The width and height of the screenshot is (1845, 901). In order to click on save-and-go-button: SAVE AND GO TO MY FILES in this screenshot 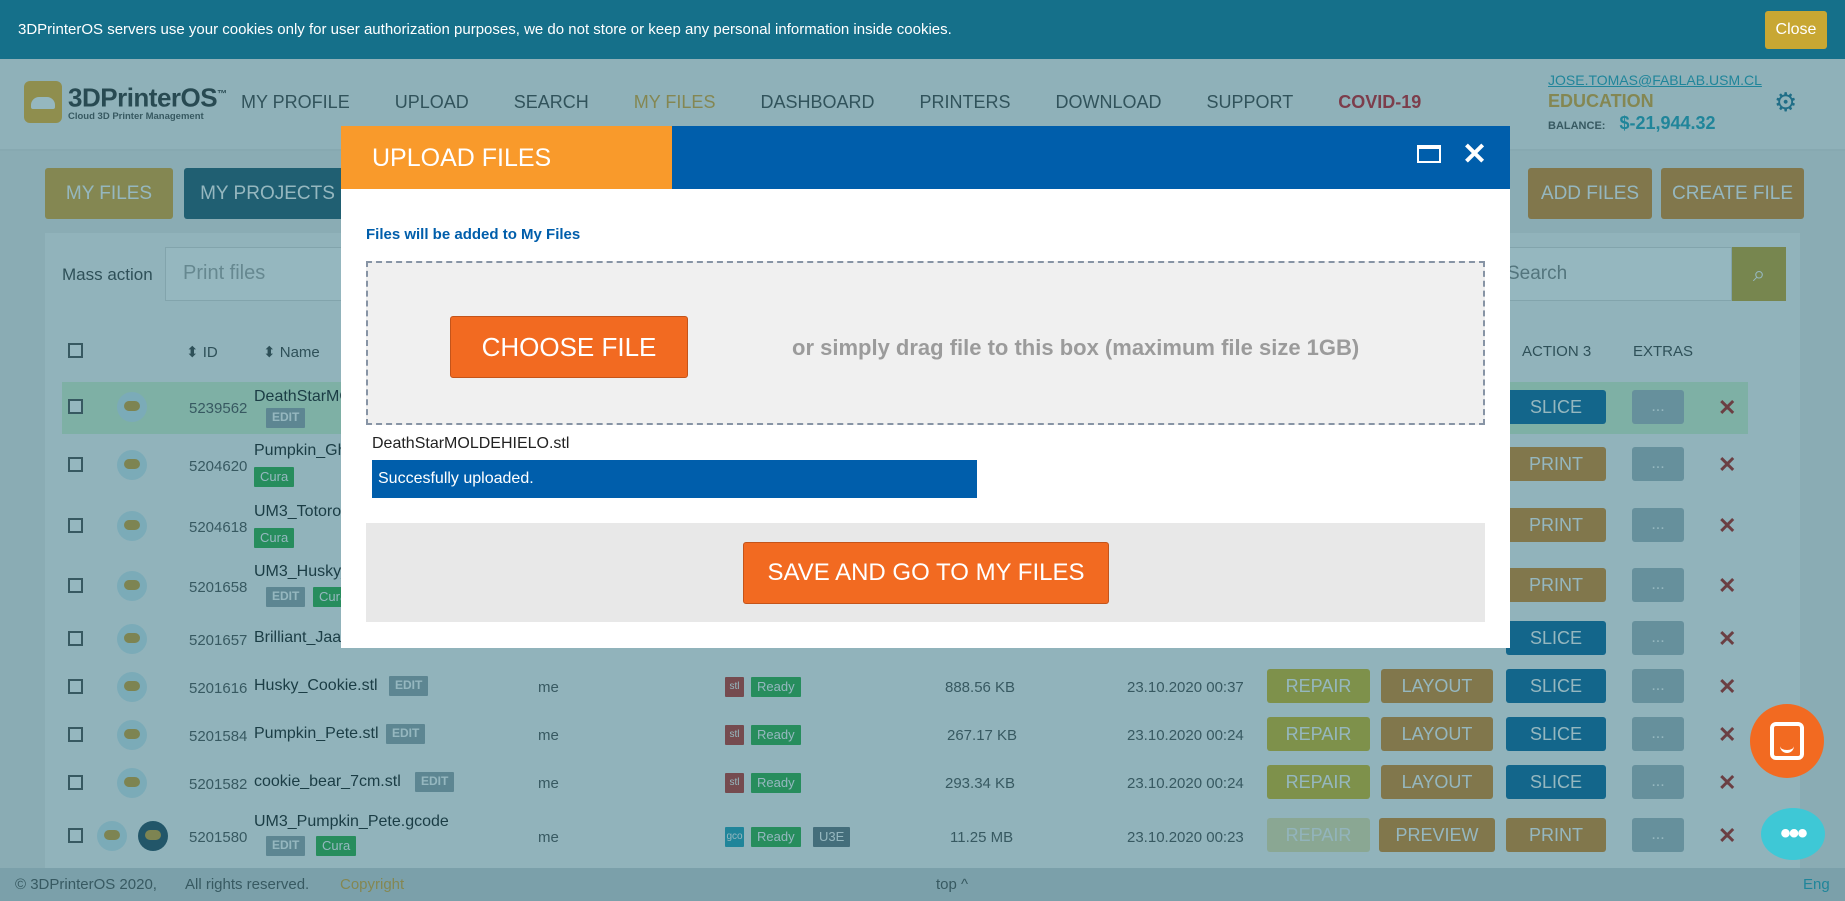, I will do `click(926, 573)`.